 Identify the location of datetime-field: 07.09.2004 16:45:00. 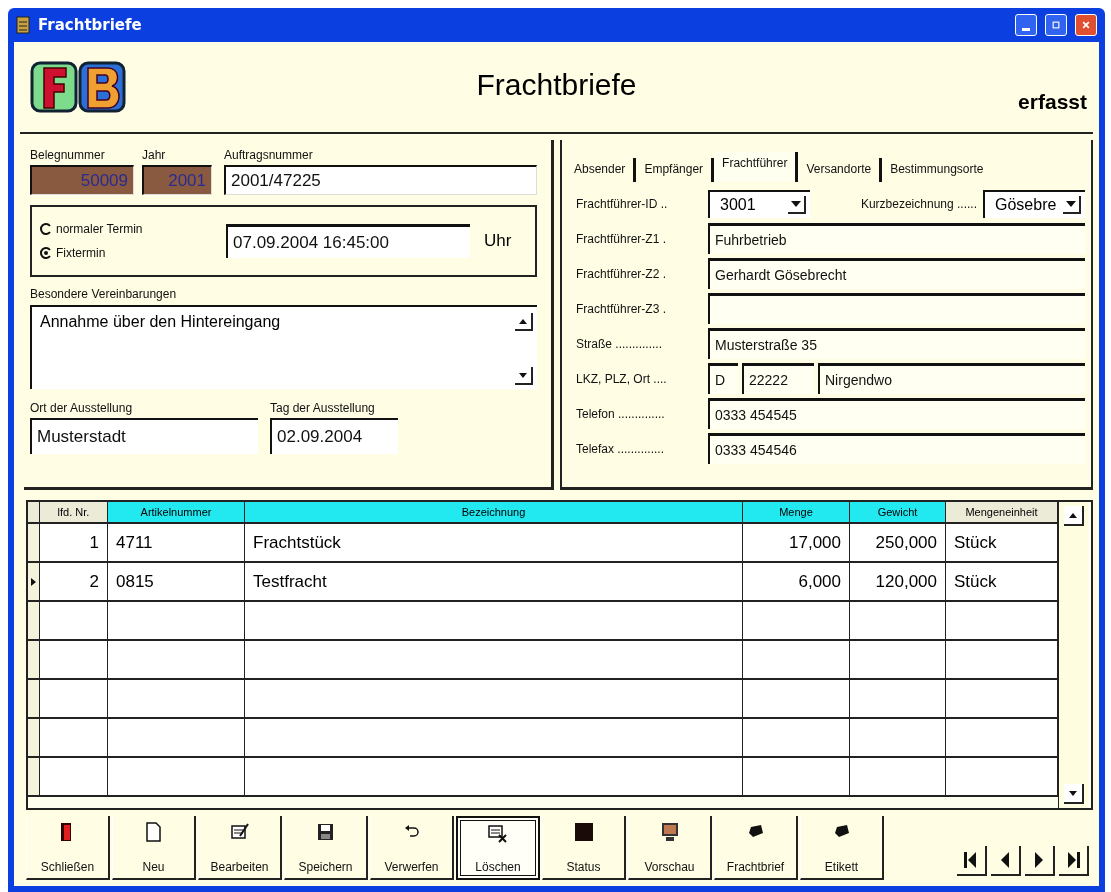
(348, 241).